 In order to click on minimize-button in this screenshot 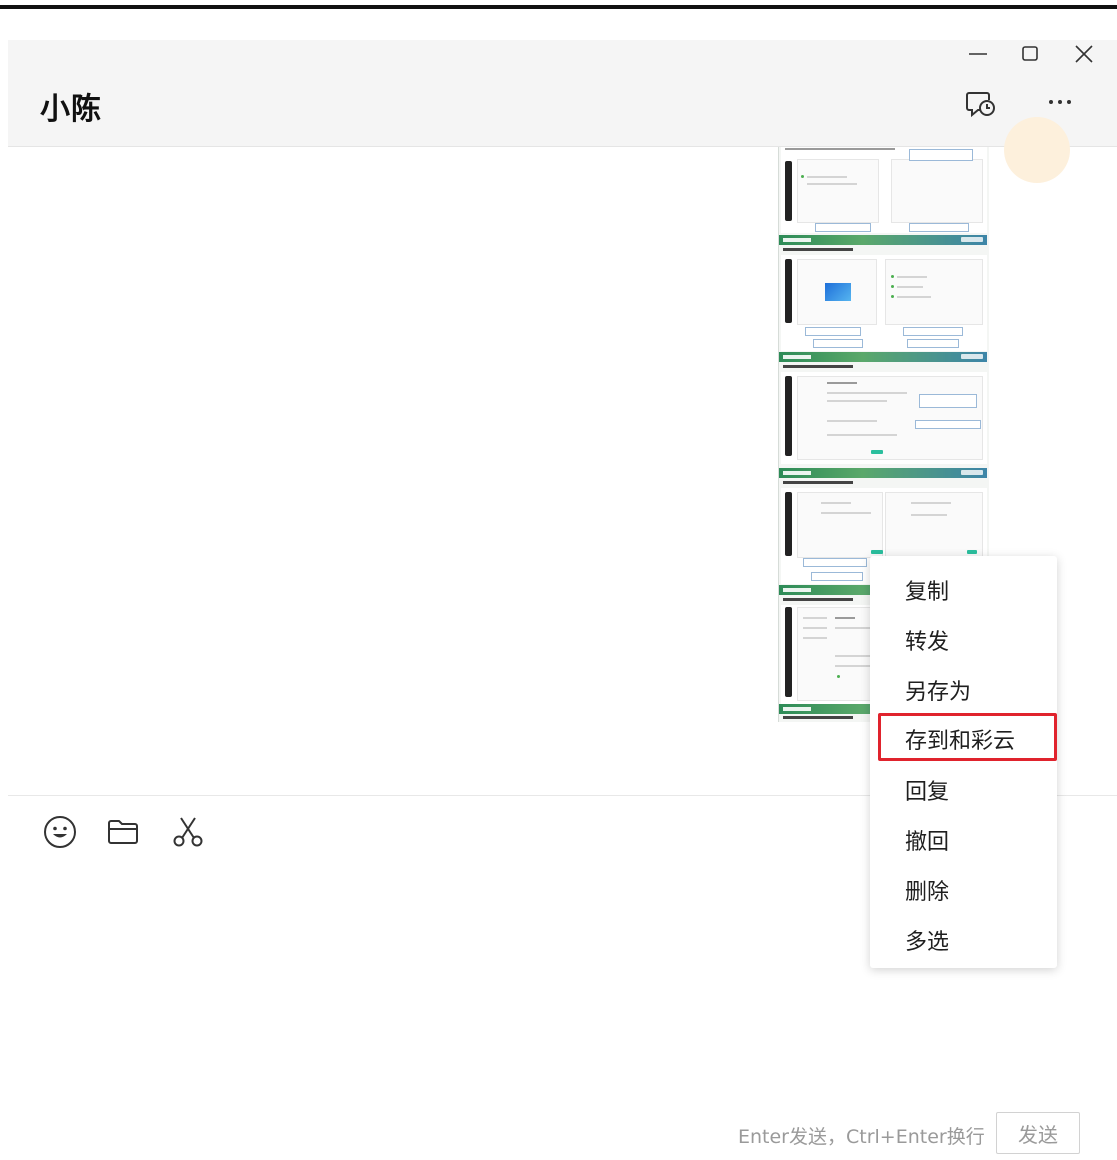, I will do `click(978, 54)`.